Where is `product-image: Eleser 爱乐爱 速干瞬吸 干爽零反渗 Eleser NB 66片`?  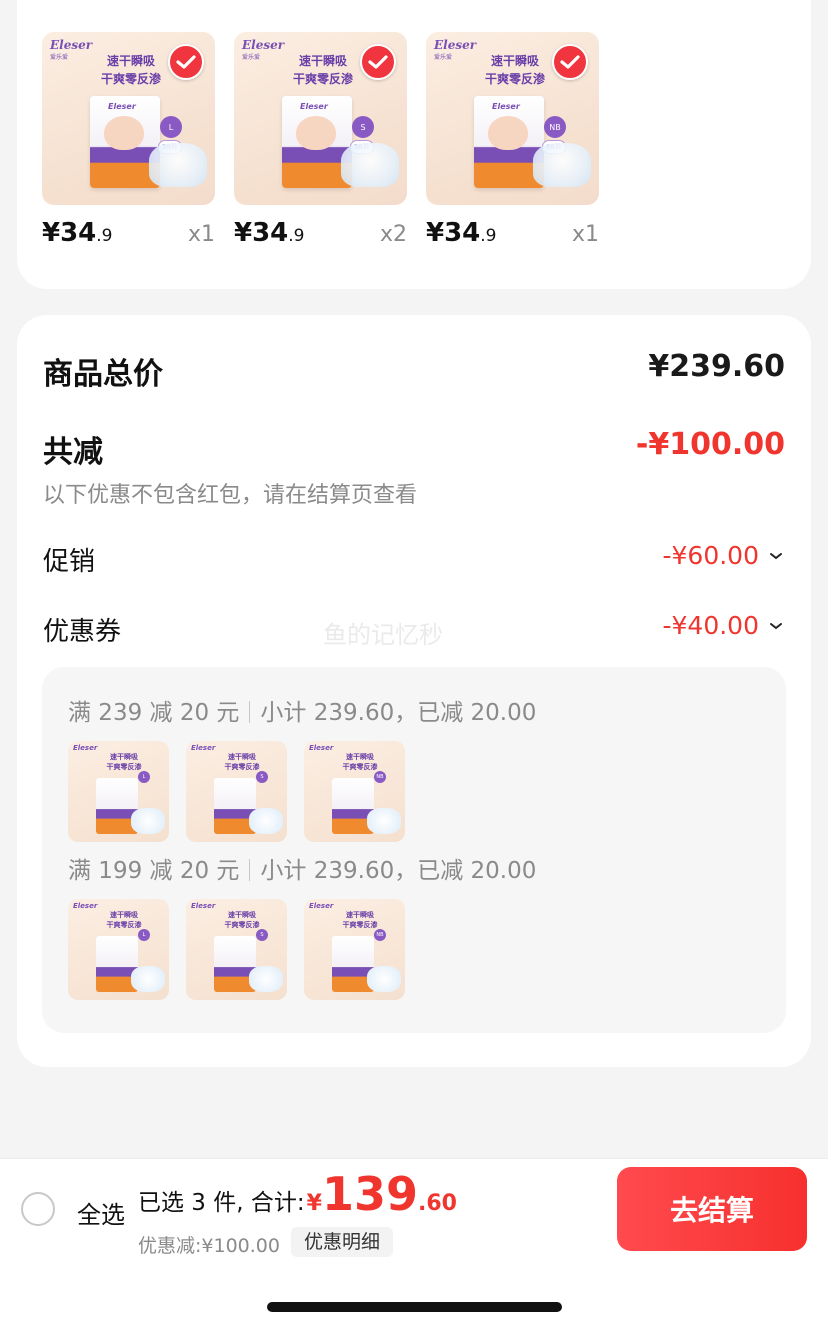
product-image: Eleser 爱乐爱 速干瞬吸 干爽零反渗 Eleser NB 66片 is located at coordinates (512, 118).